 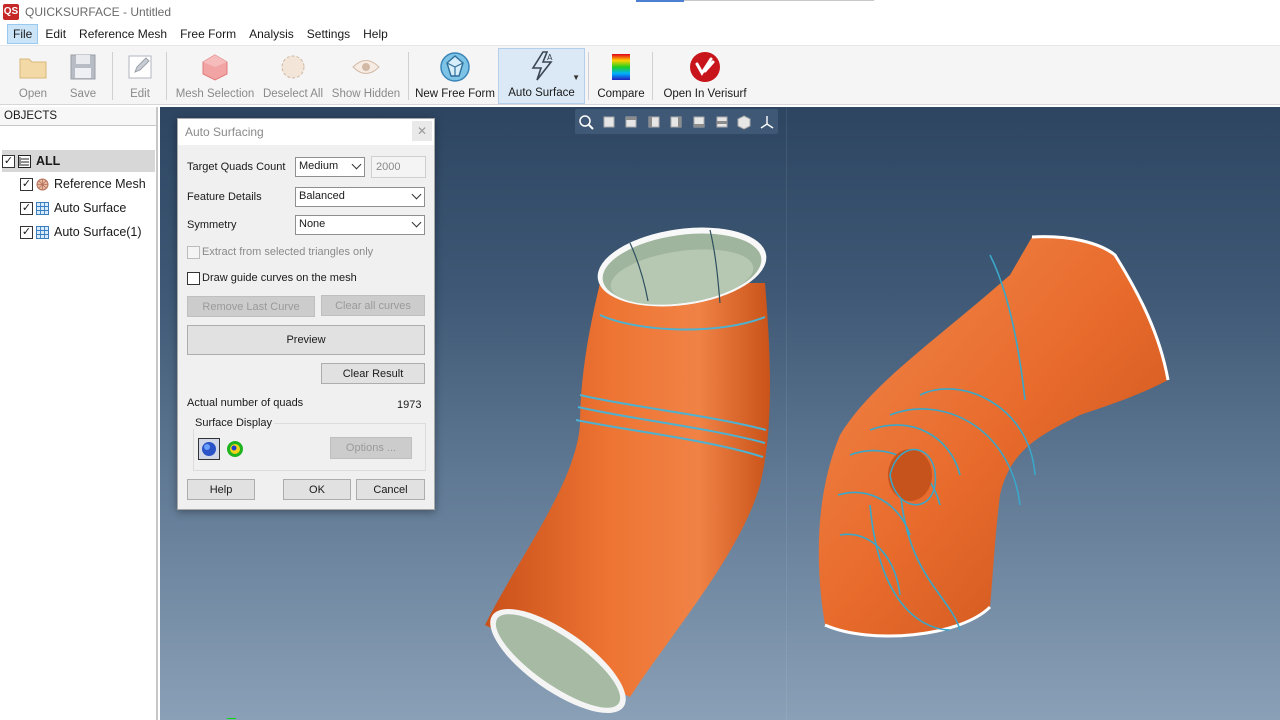 I want to click on view-left-icon, so click(x=654, y=122).